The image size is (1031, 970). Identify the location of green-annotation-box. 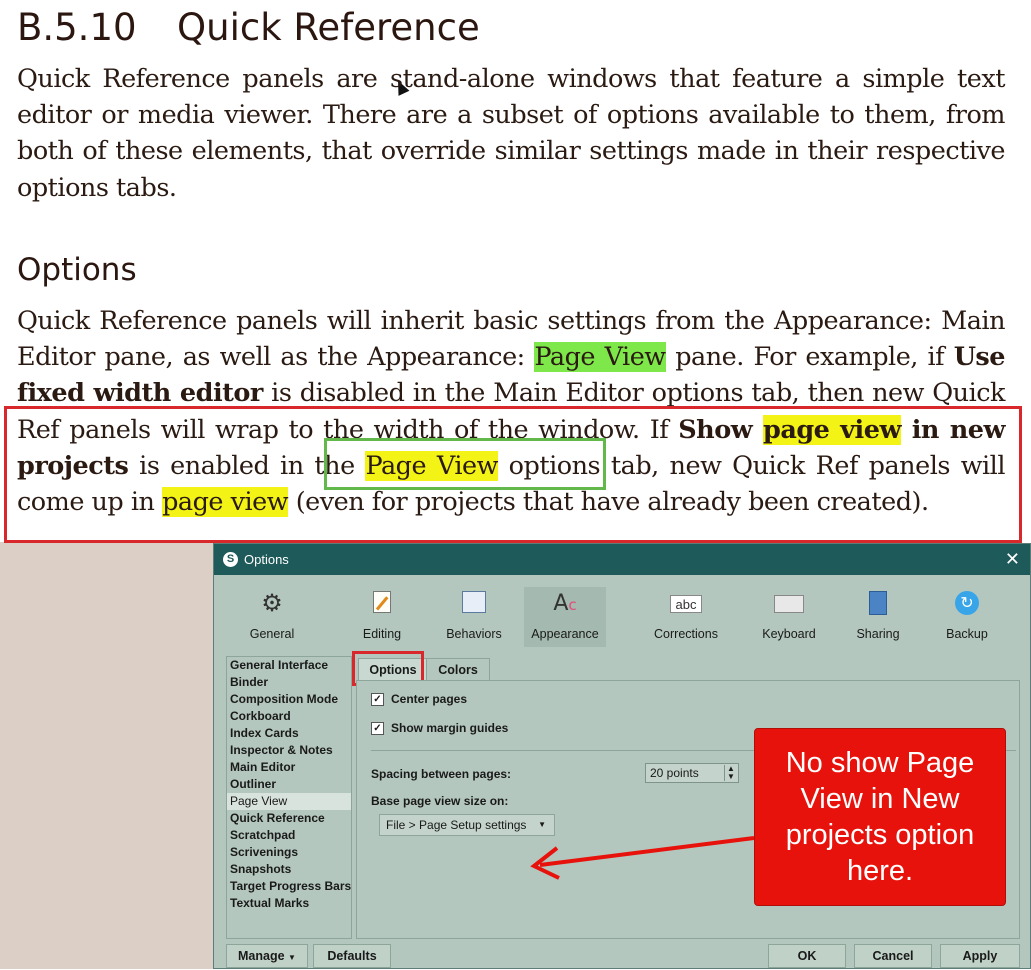
(465, 464).